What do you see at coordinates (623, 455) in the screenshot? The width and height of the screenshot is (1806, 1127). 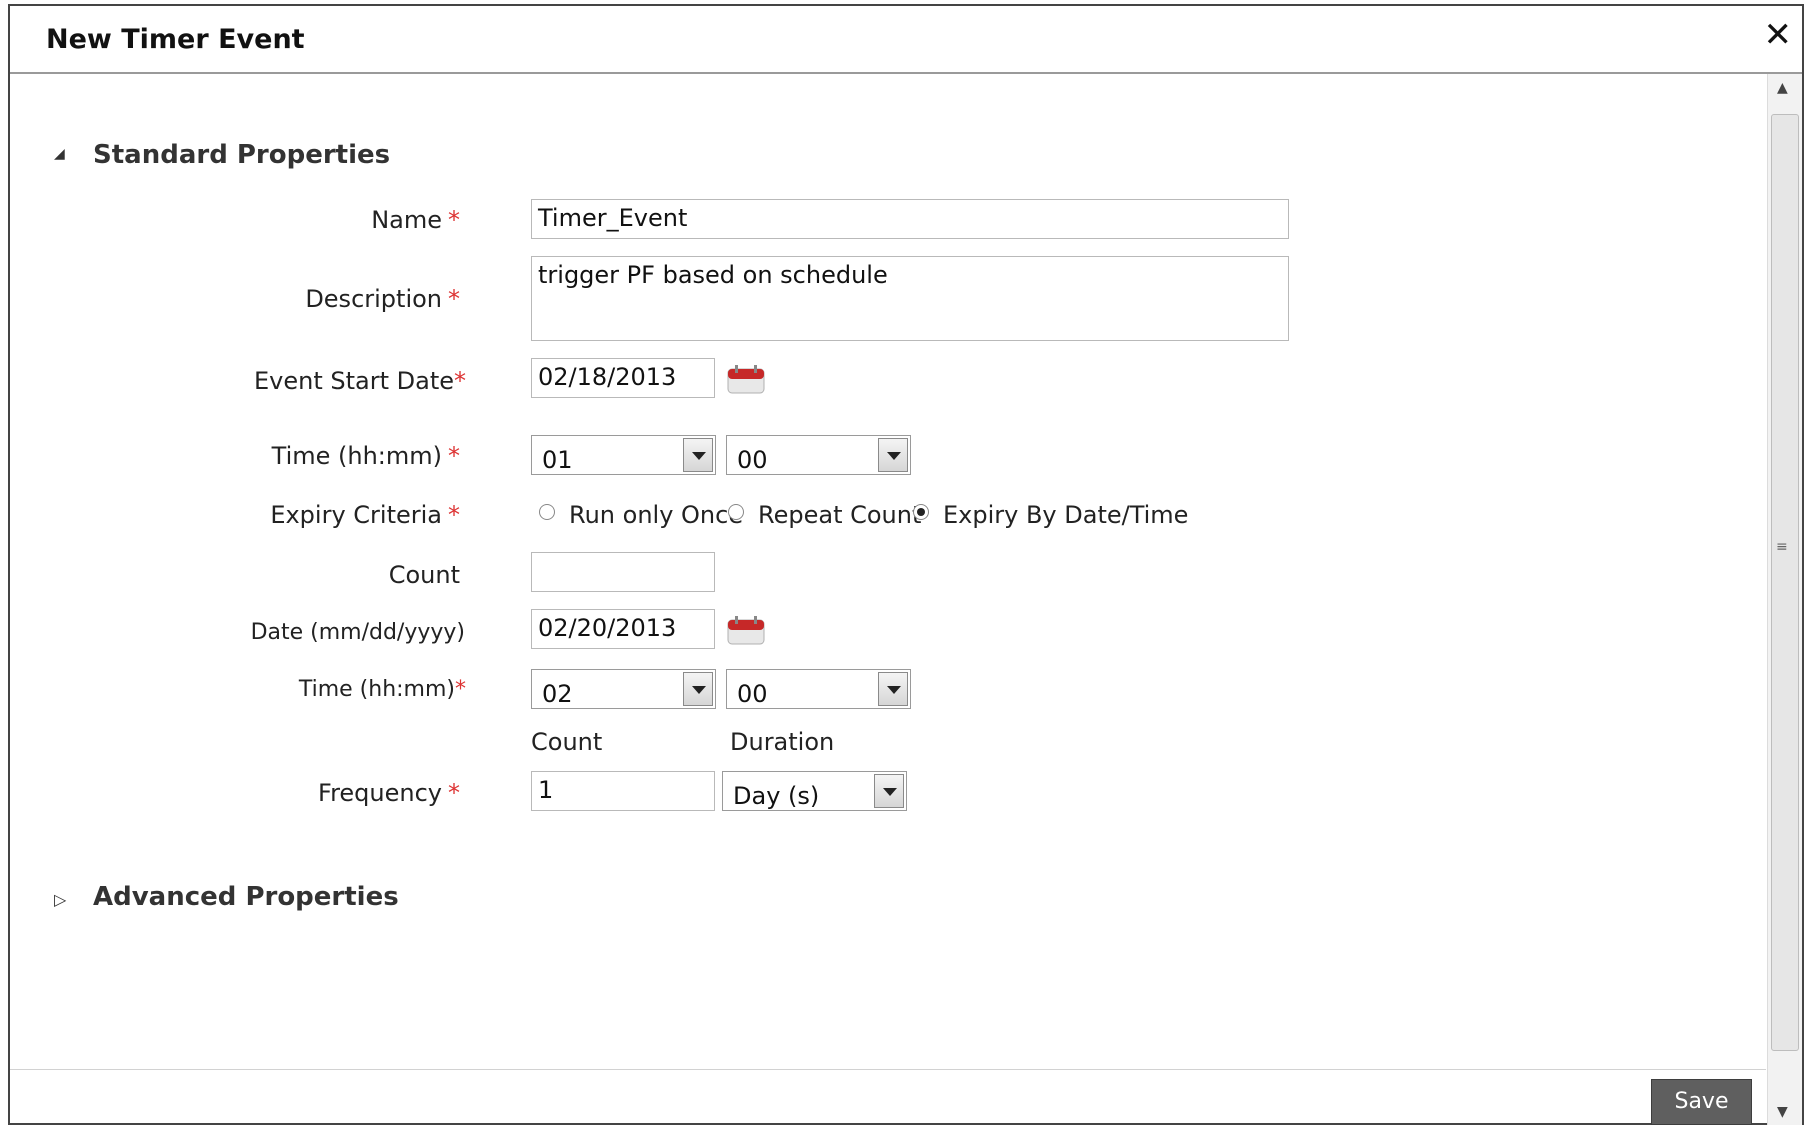 I see `start-hour-select: 01` at bounding box center [623, 455].